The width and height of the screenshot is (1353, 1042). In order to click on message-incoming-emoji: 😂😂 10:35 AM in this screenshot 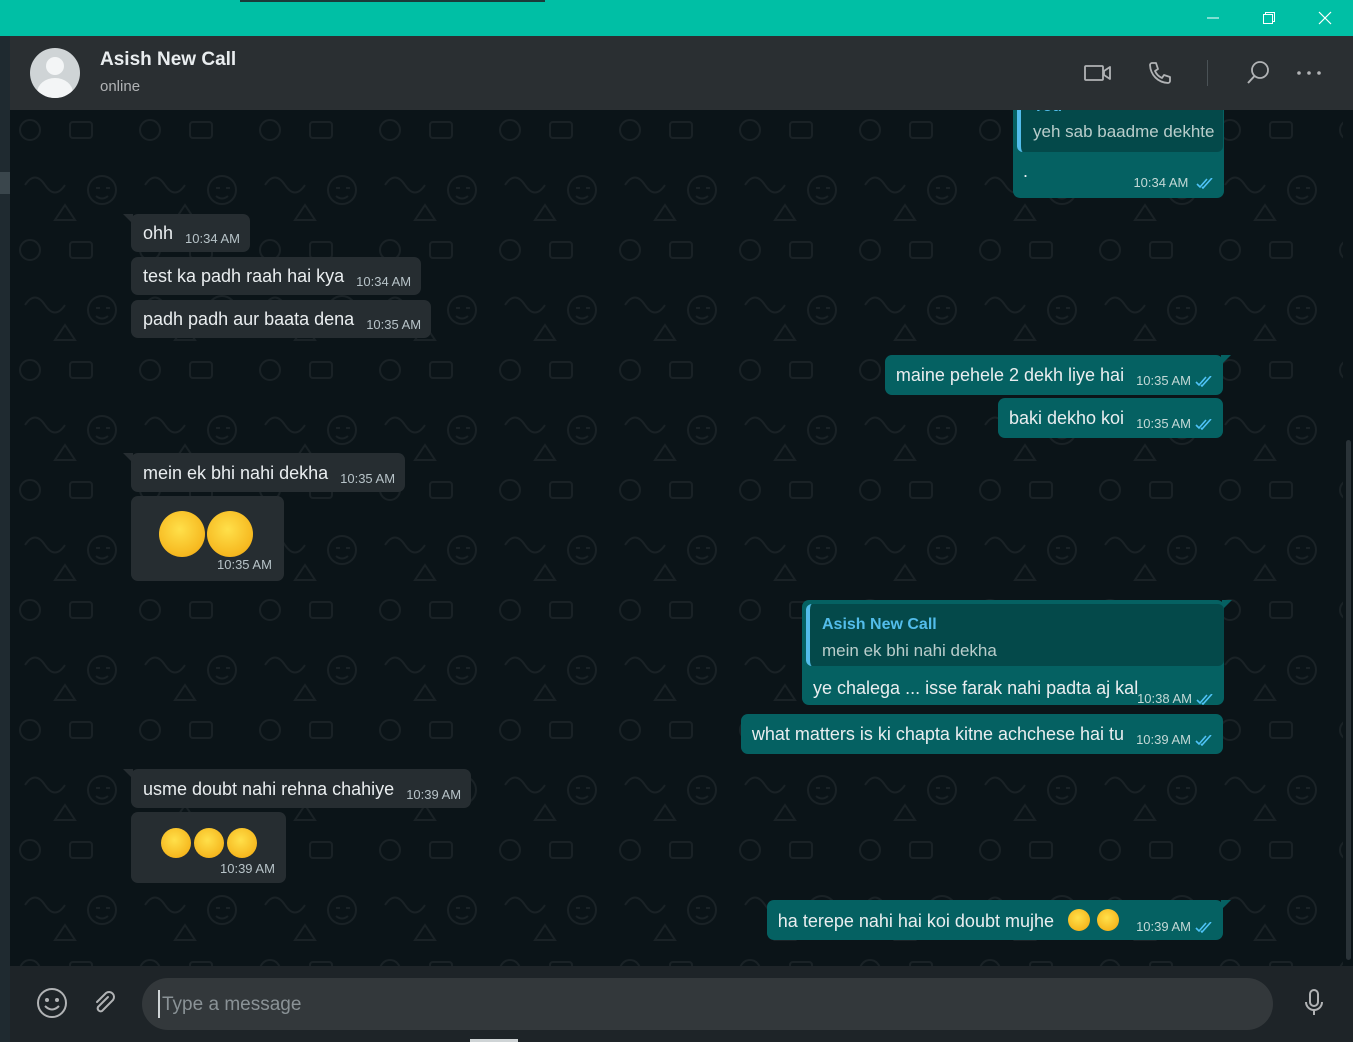, I will do `click(207, 538)`.